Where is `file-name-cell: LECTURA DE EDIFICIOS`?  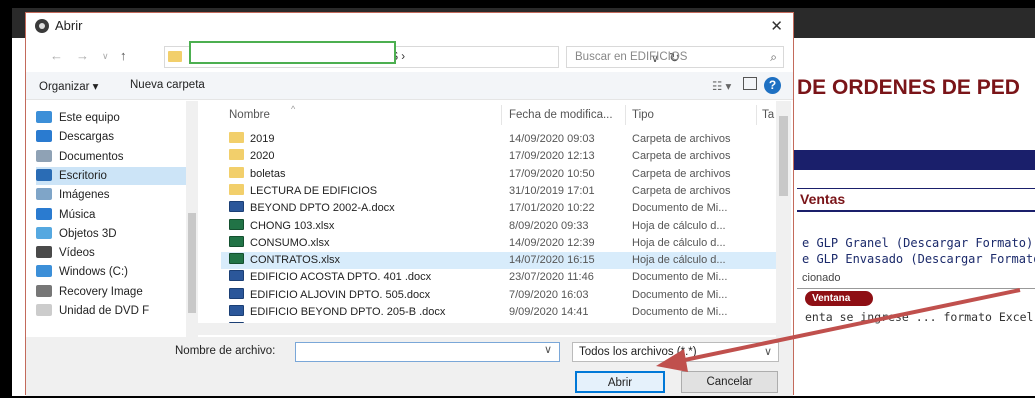
file-name-cell: LECTURA DE EDIFICIOS is located at coordinates (303, 191).